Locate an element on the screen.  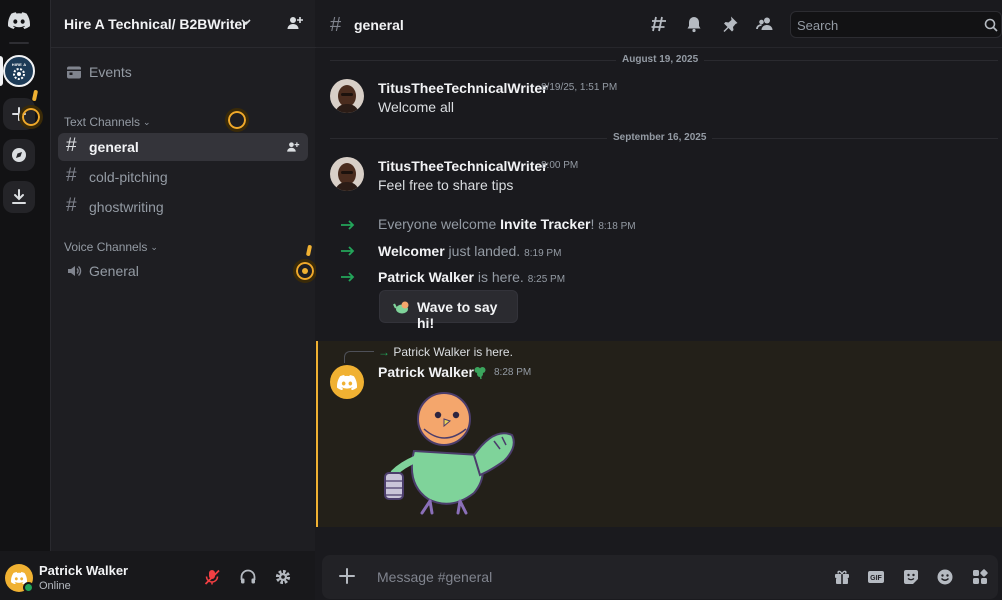
apps-grid-icon is located at coordinates (980, 576).